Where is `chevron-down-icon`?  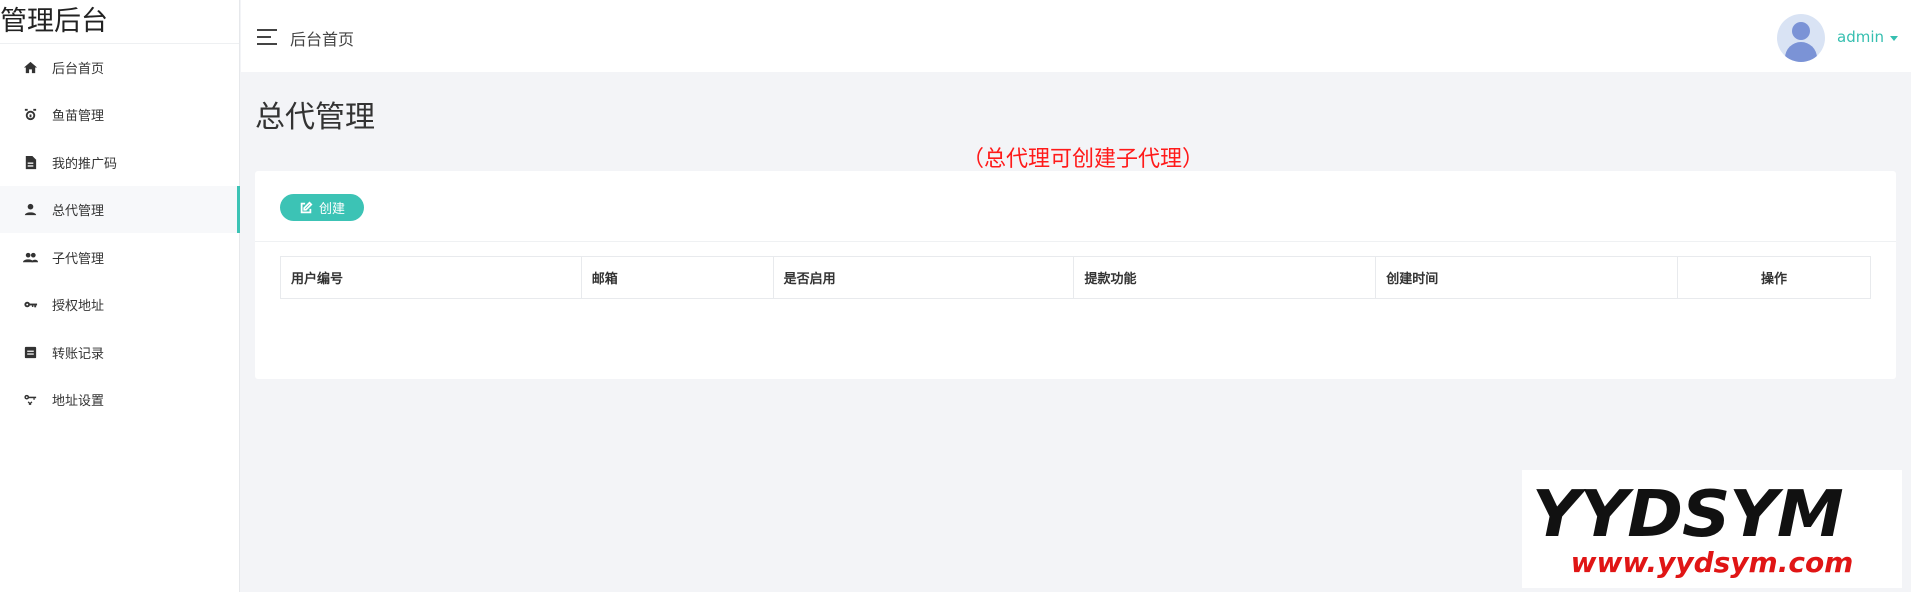 chevron-down-icon is located at coordinates (1894, 38).